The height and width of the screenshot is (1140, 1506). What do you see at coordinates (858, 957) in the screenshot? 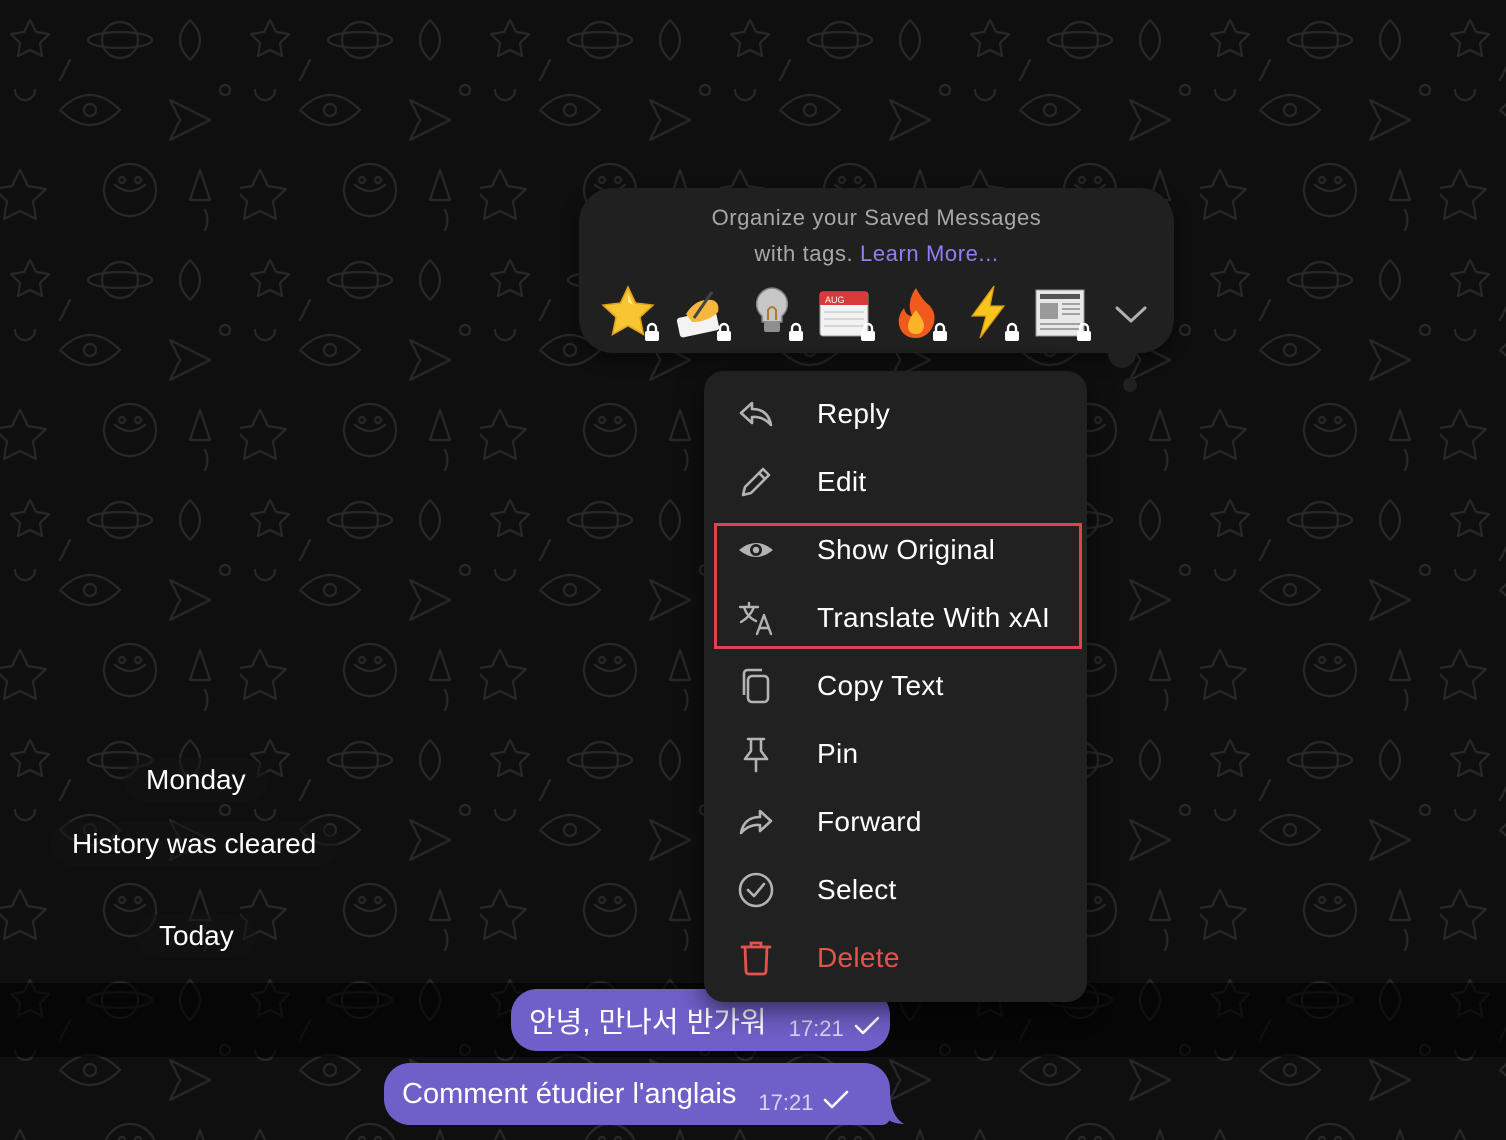
I see `menu-item-label: Delete` at bounding box center [858, 957].